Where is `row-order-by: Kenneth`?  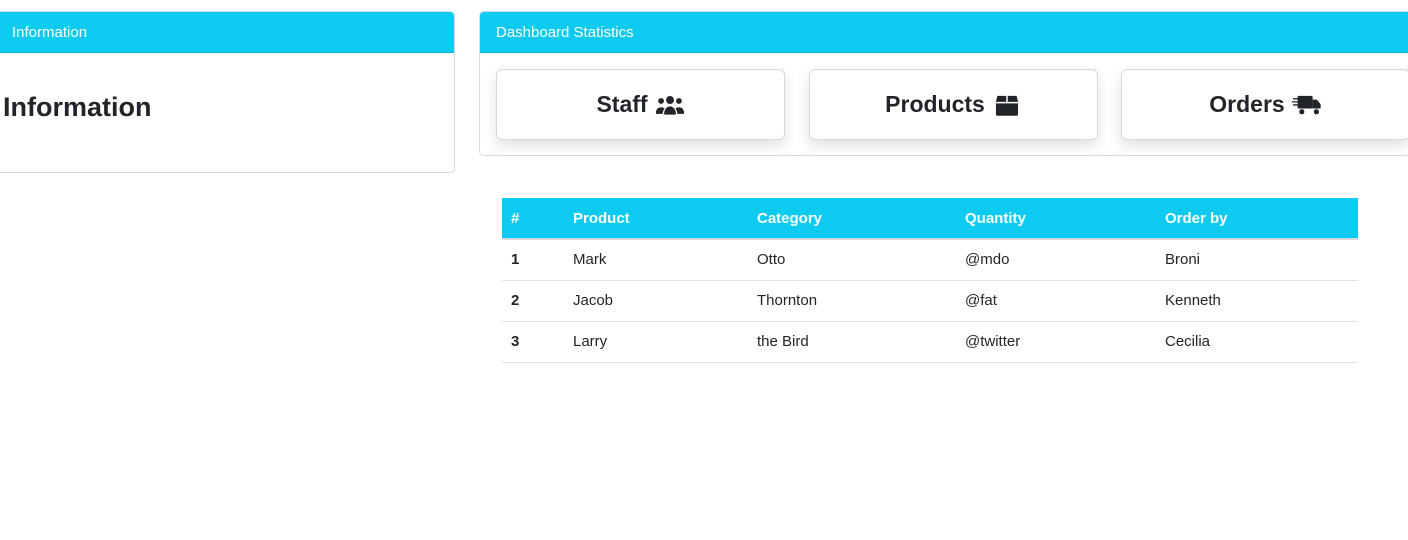
row-order-by: Kenneth is located at coordinates (1257, 301).